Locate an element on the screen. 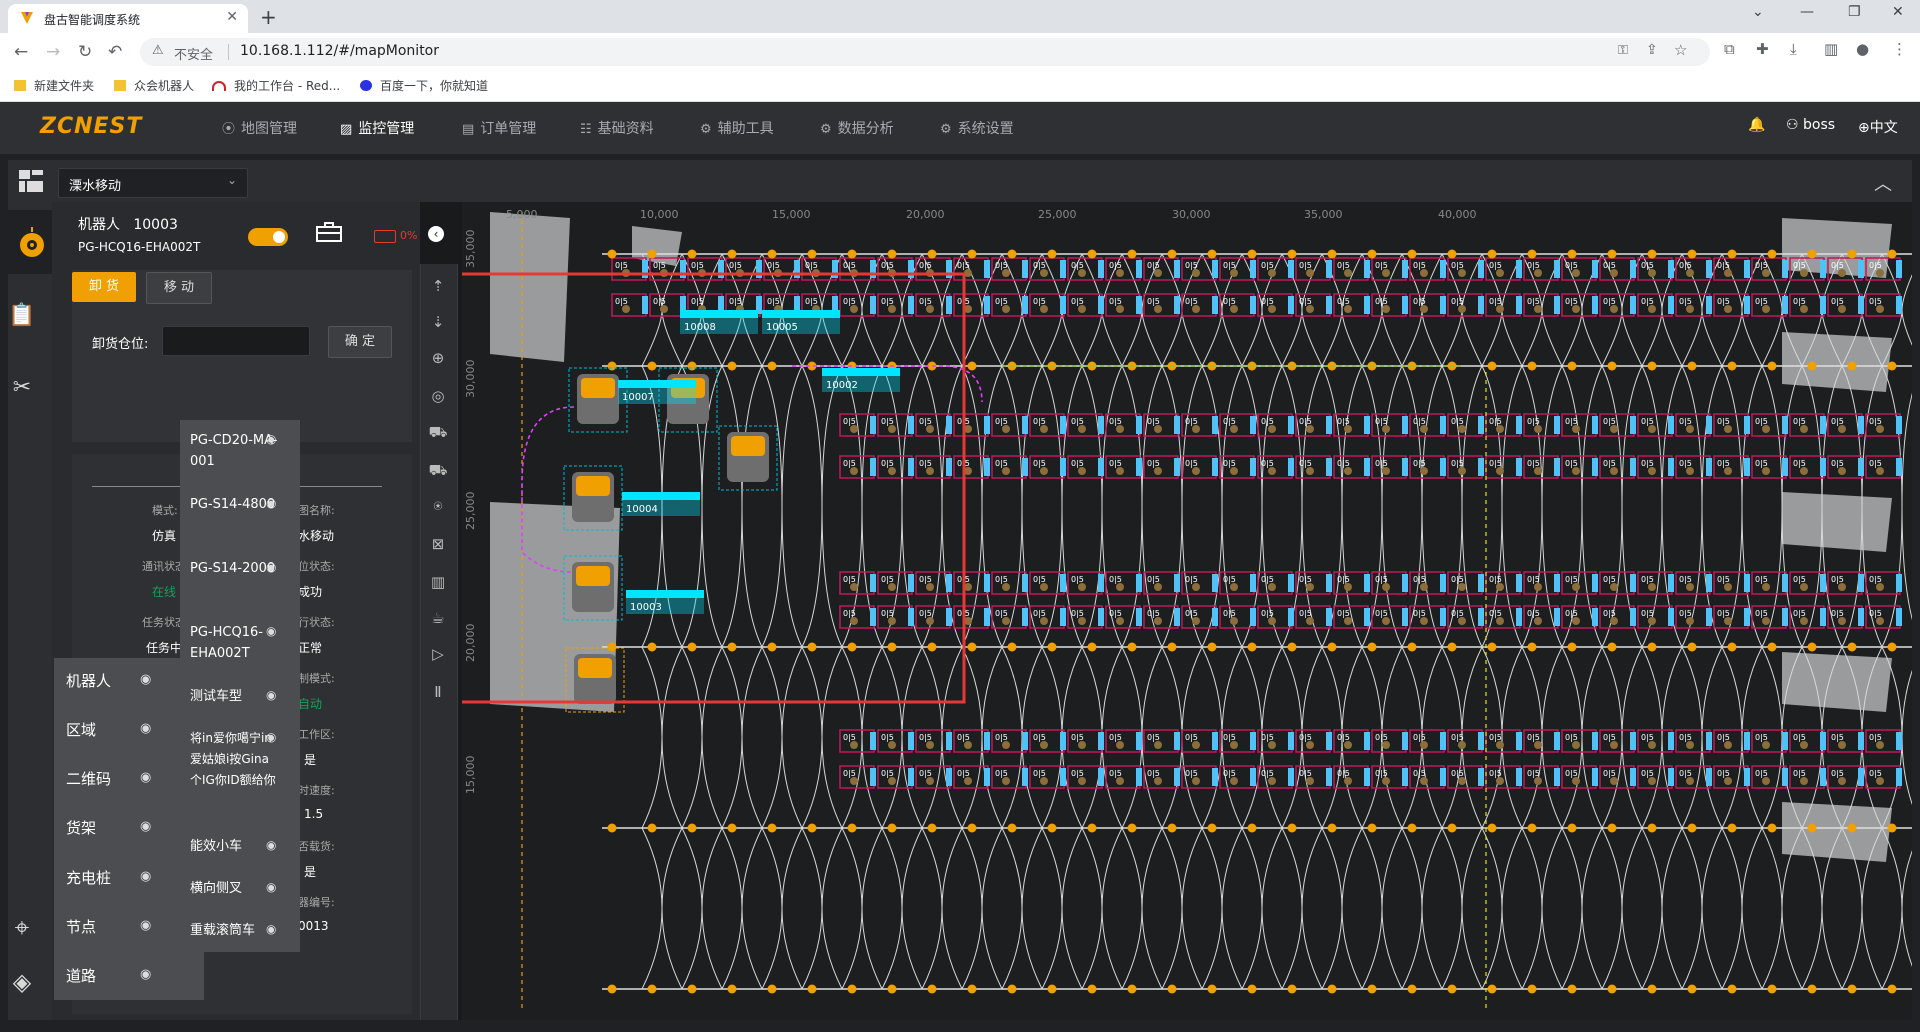  layer-area: 区域 is located at coordinates (81, 729).